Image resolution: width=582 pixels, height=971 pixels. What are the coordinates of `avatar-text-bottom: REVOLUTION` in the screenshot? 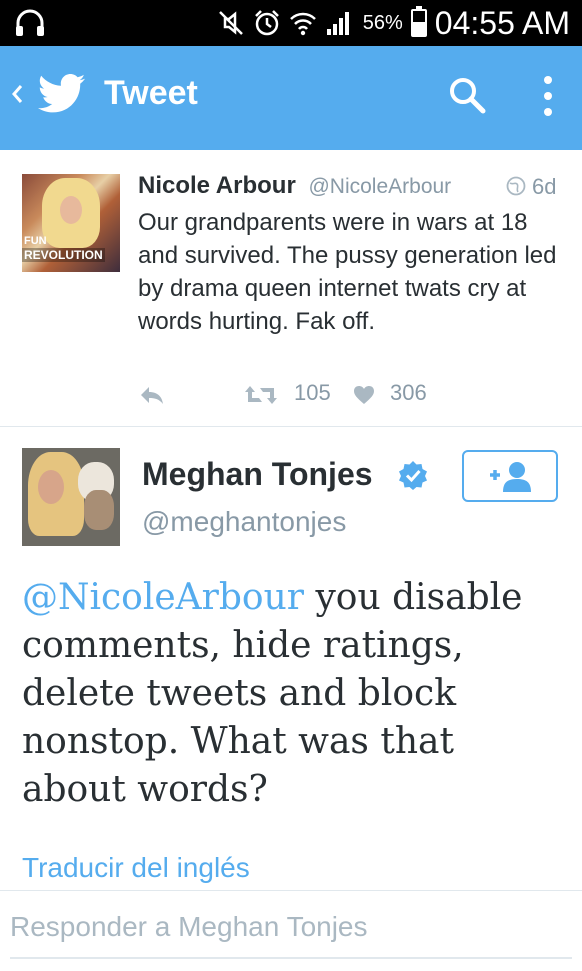 It's located at (63, 255).